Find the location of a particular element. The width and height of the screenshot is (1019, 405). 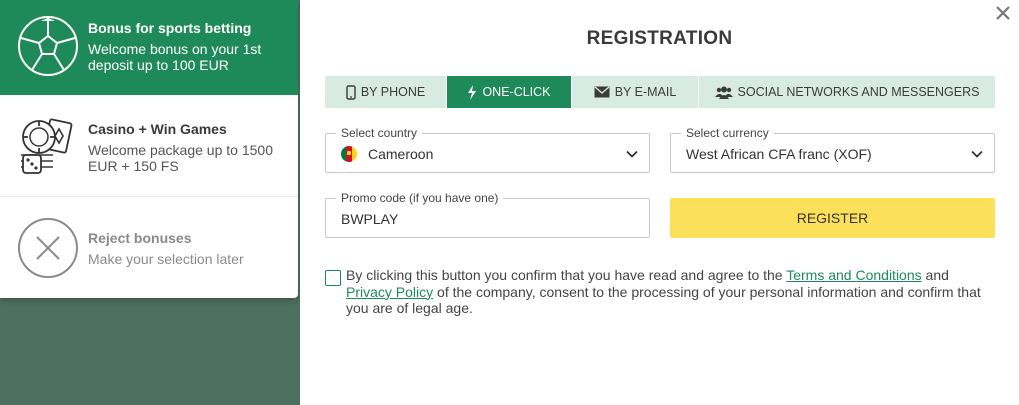

bonus-option-reject: Reject bonuses Make your selection later is located at coordinates (149, 248).